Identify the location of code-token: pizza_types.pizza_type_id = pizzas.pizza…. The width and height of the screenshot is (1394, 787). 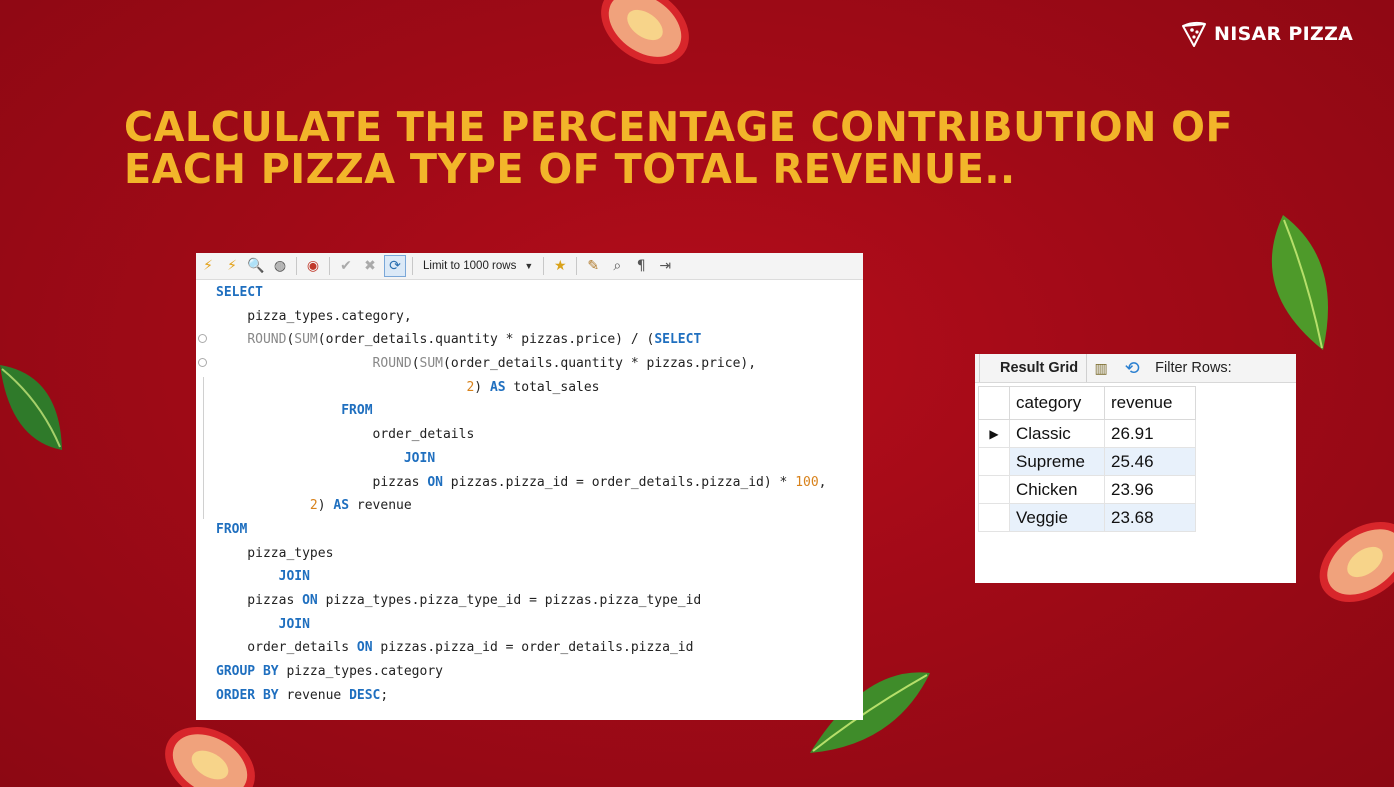
(509, 600).